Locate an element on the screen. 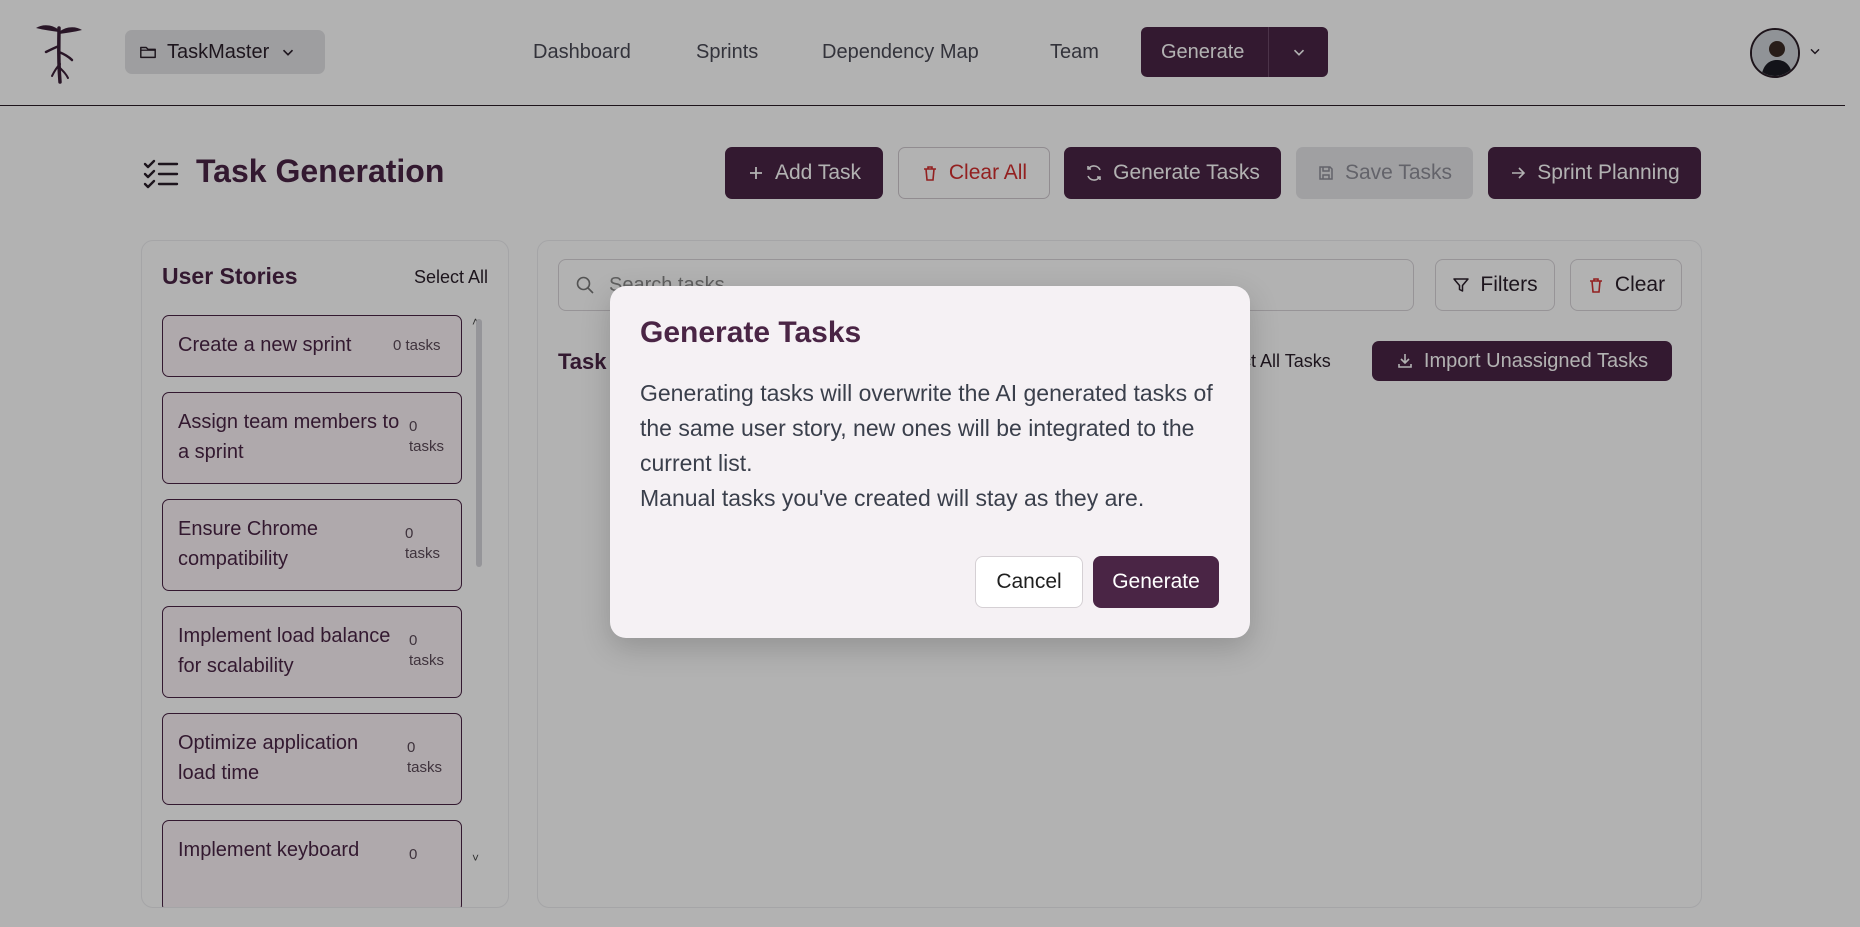 This screenshot has width=1860, height=927. cancel-button: Cancel is located at coordinates (1029, 582).